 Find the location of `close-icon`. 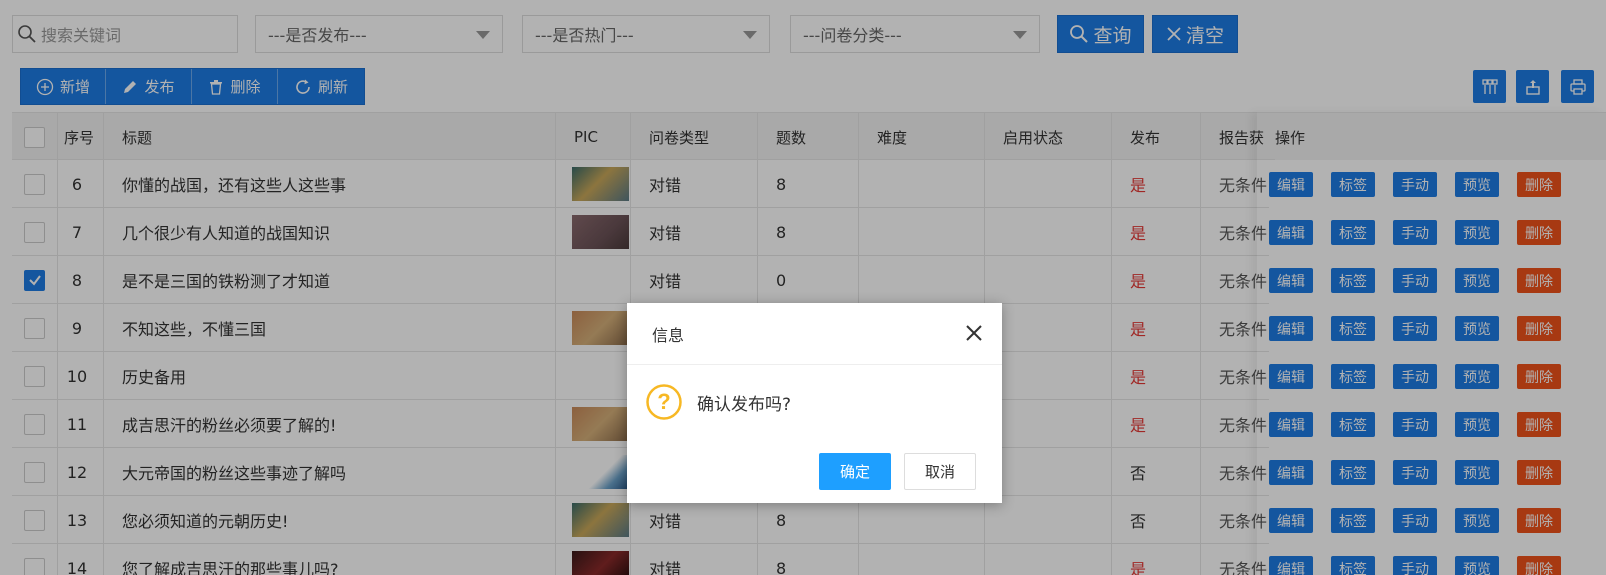

close-icon is located at coordinates (974, 333).